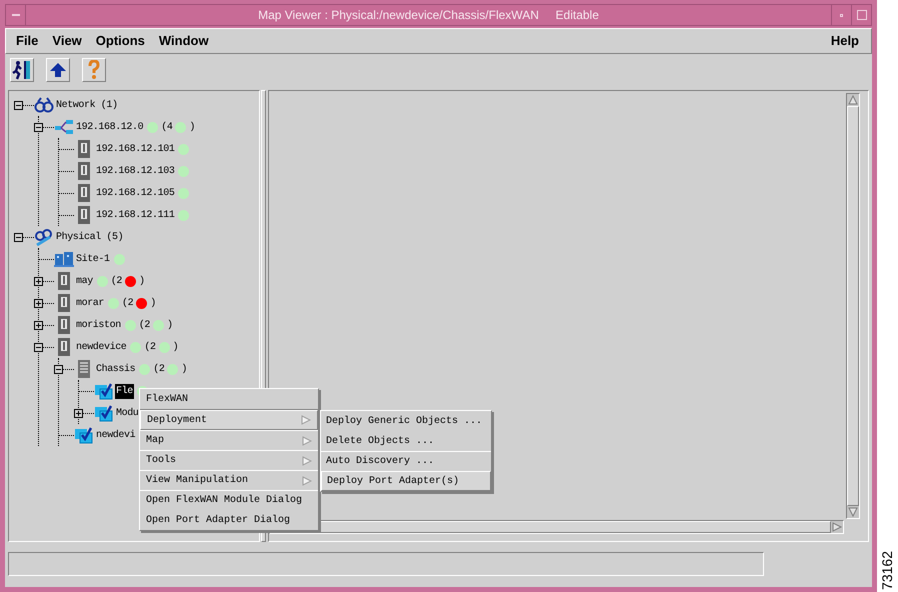  I want to click on tree-item: Chassis, so click(115, 369).